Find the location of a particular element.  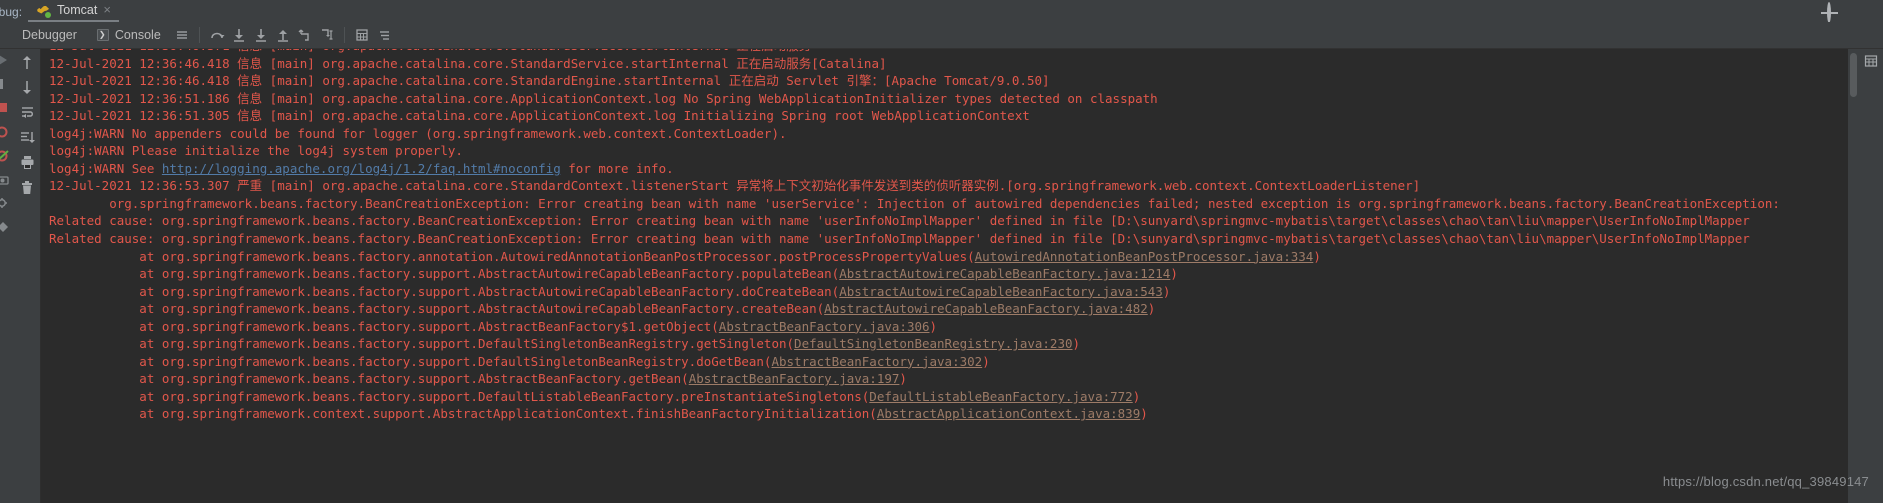

scrollbar-thumb is located at coordinates (1853, 75).